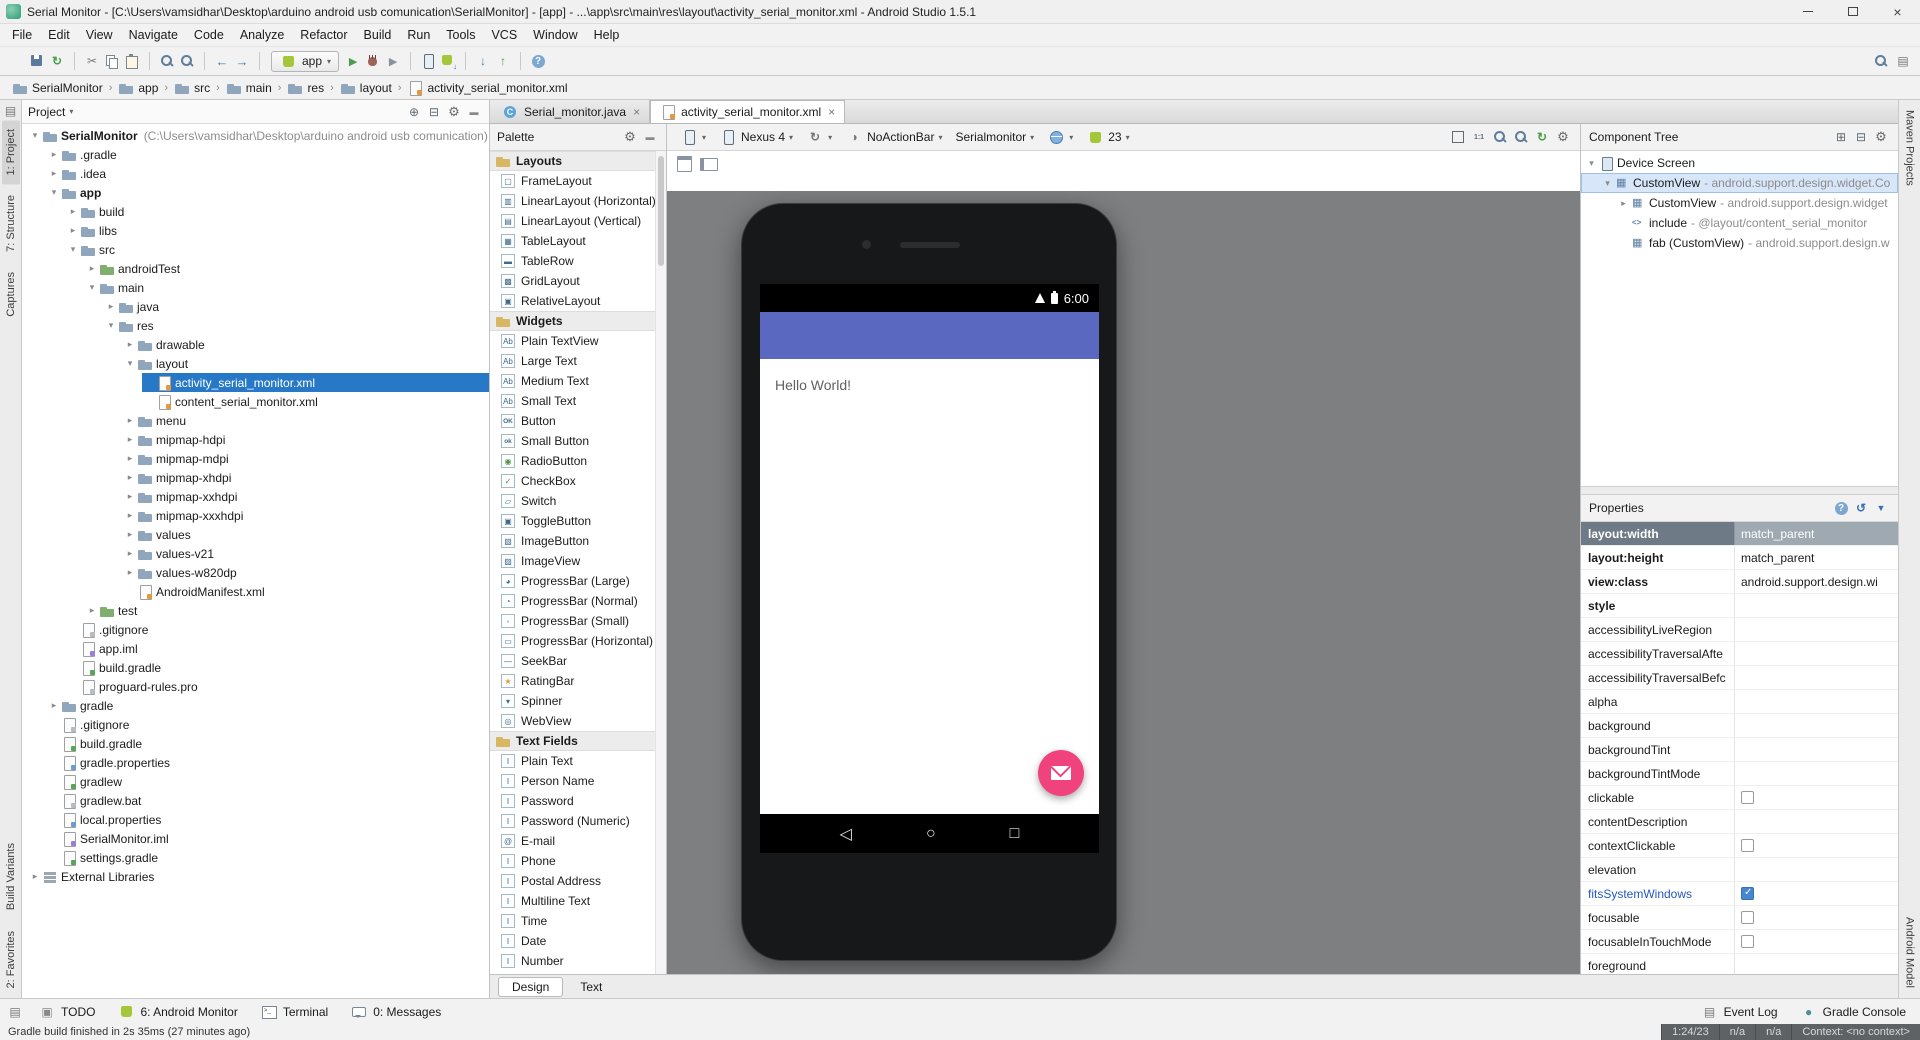  What do you see at coordinates (192, 88) in the screenshot?
I see `breadcrumb-item-src: src` at bounding box center [192, 88].